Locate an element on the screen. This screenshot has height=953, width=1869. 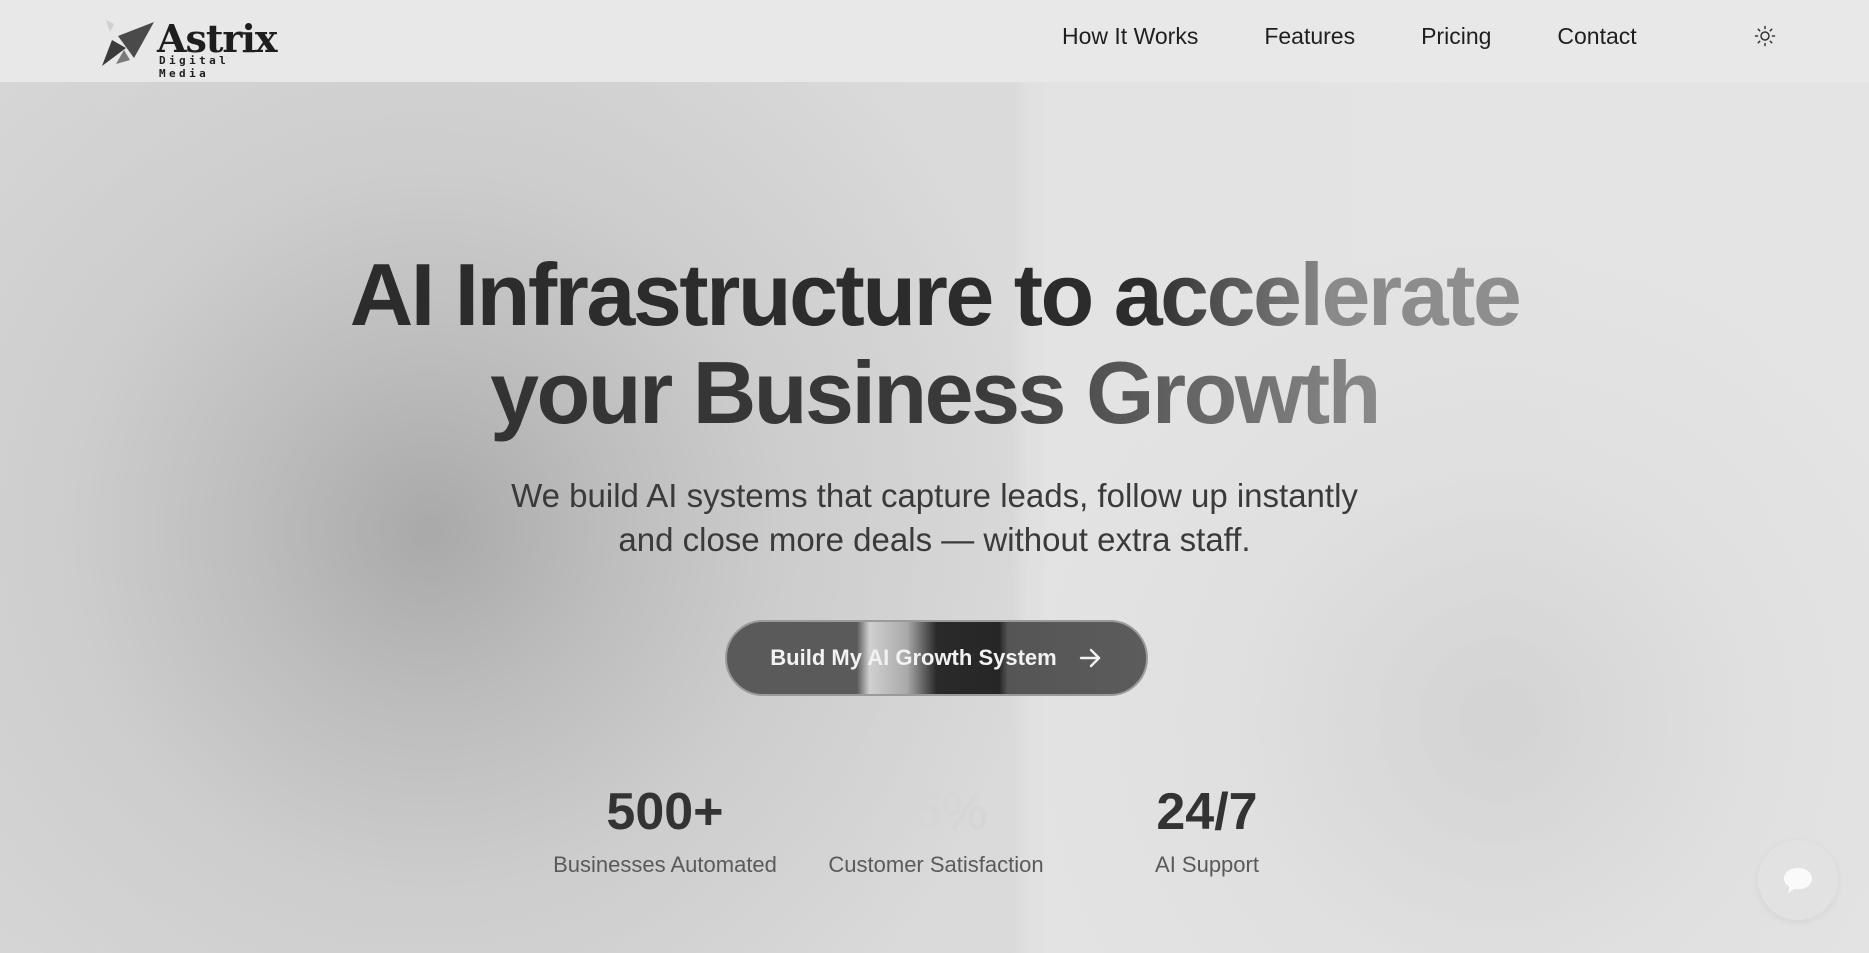
chat-widget-button is located at coordinates (1798, 880).